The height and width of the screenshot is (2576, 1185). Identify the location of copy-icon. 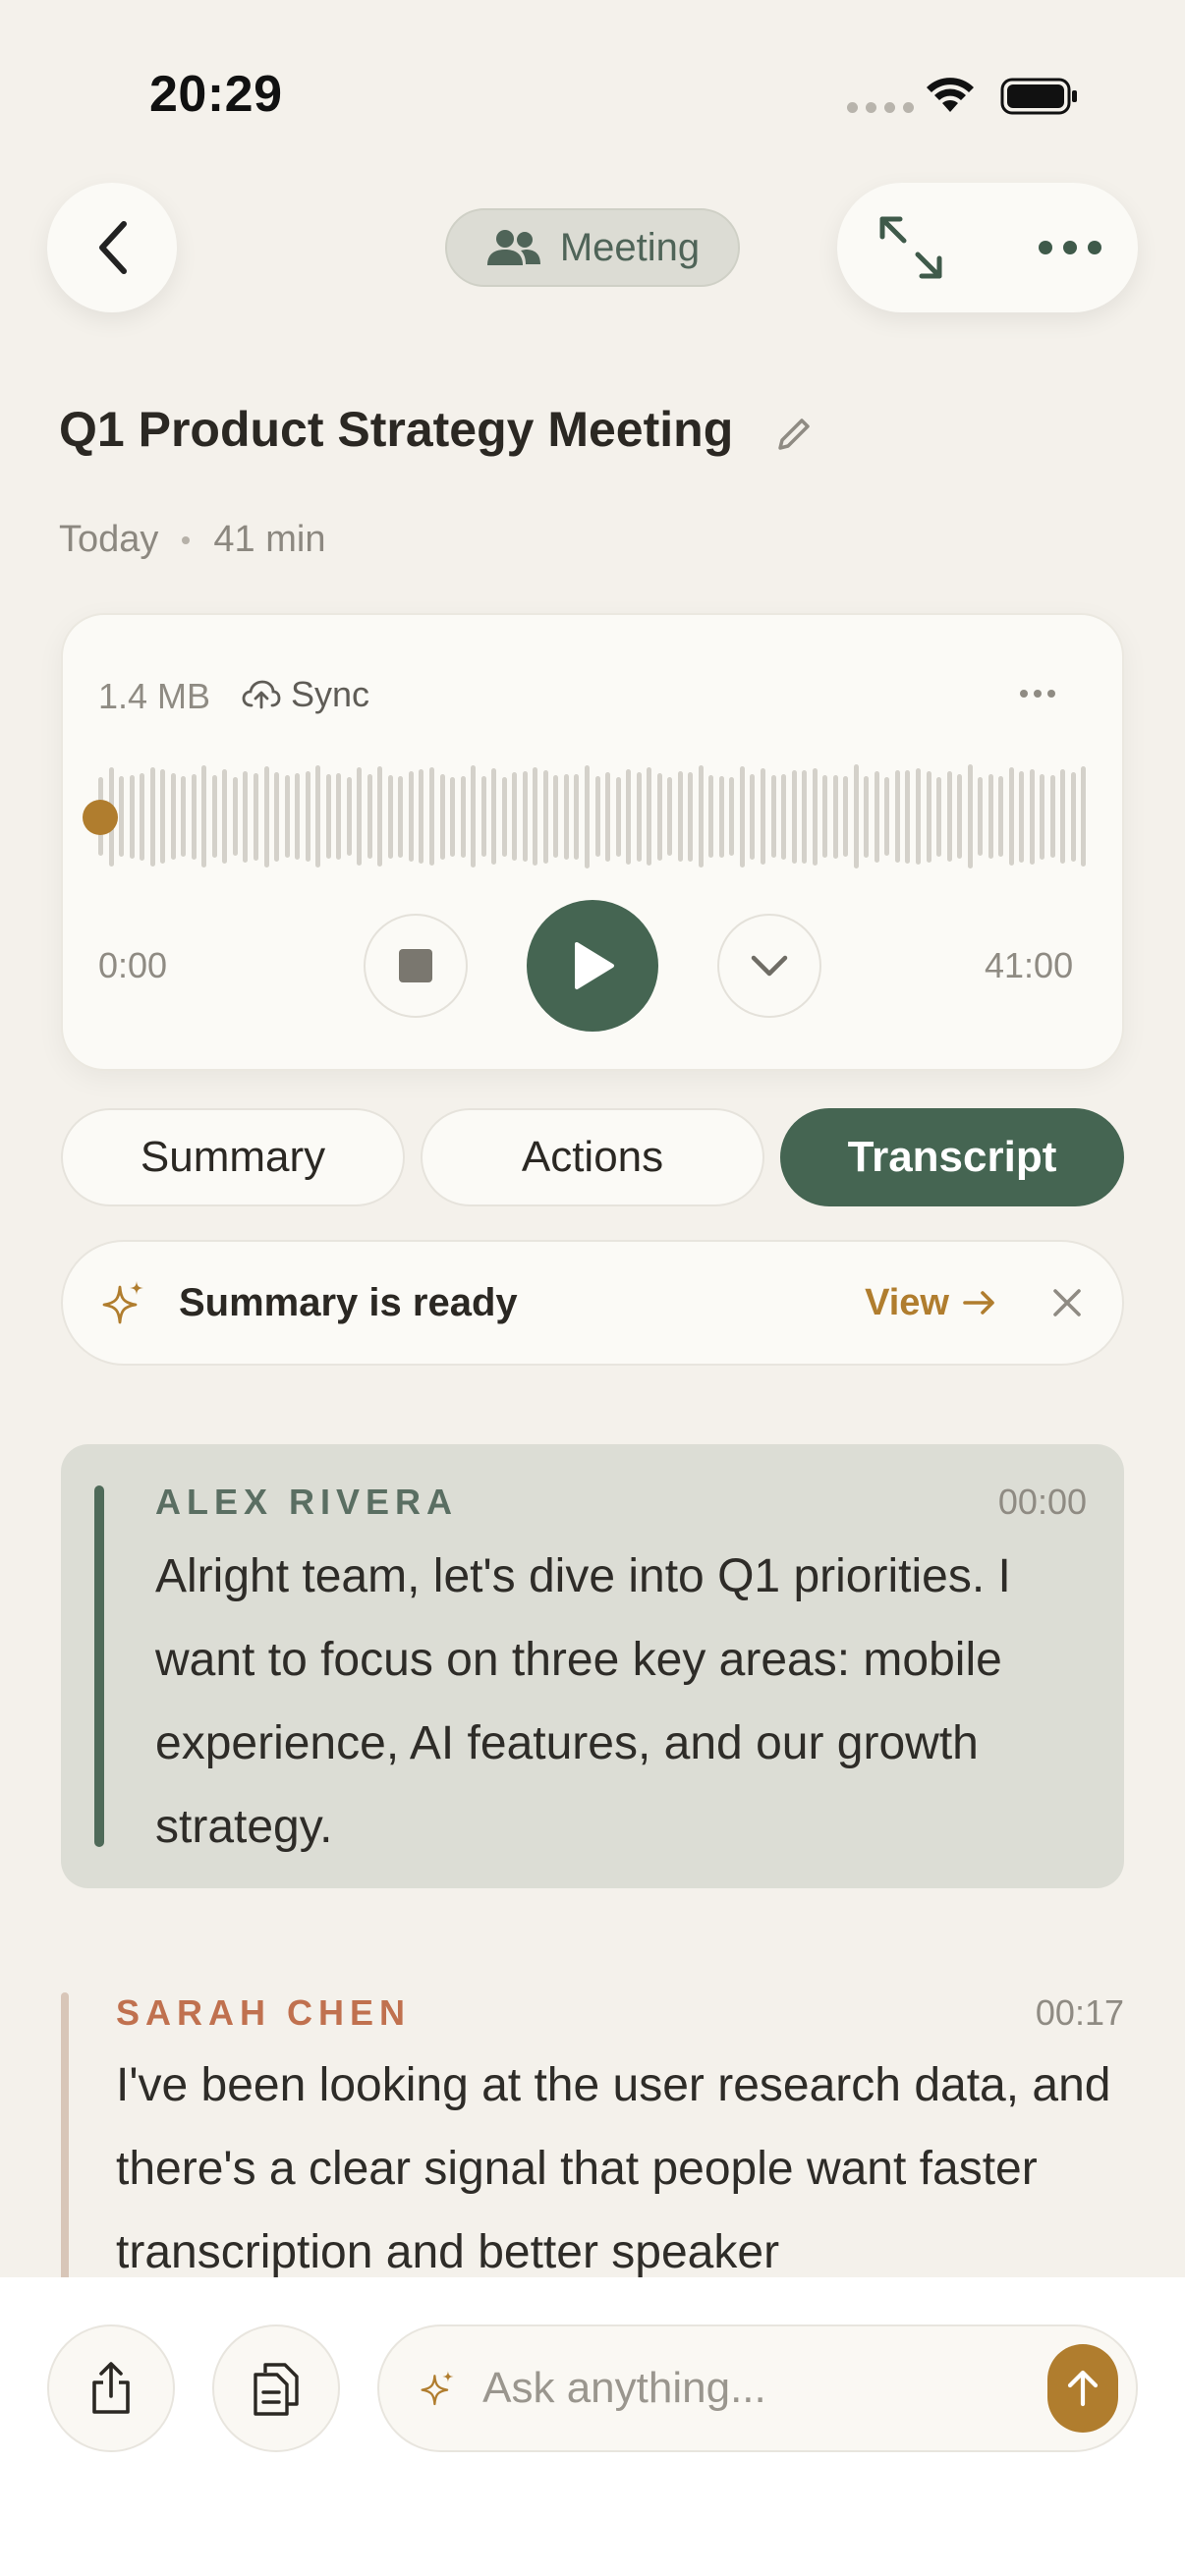
(277, 2389).